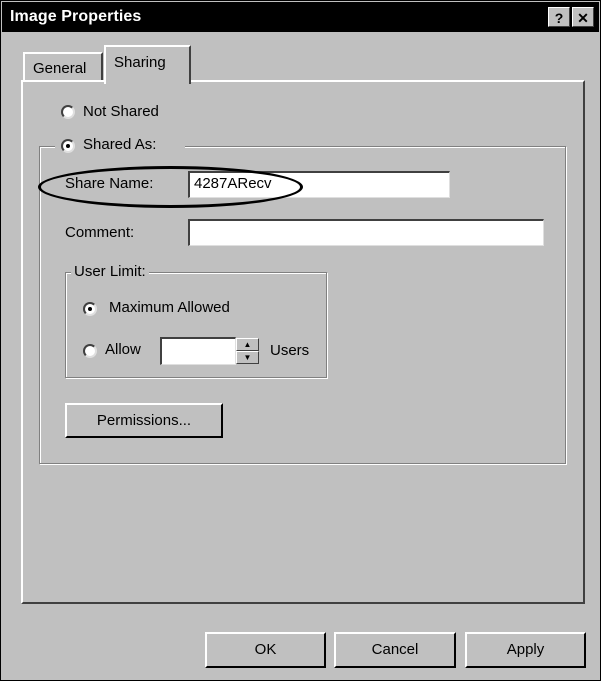 The width and height of the screenshot is (601, 681). What do you see at coordinates (290, 350) in the screenshot?
I see `users-label: Users` at bounding box center [290, 350].